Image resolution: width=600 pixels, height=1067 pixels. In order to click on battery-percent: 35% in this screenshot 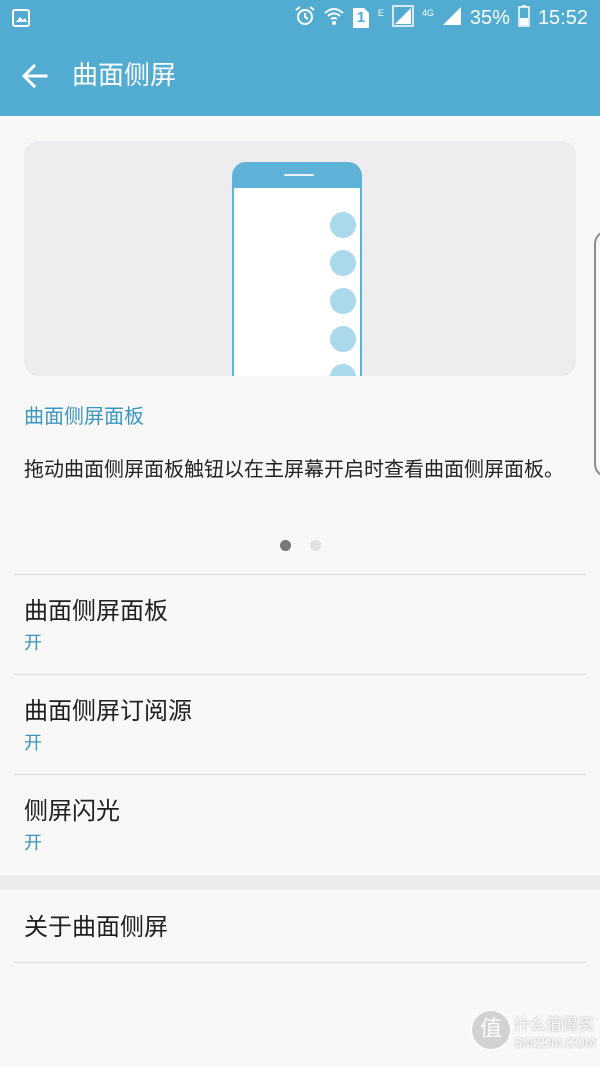, I will do `click(489, 18)`.